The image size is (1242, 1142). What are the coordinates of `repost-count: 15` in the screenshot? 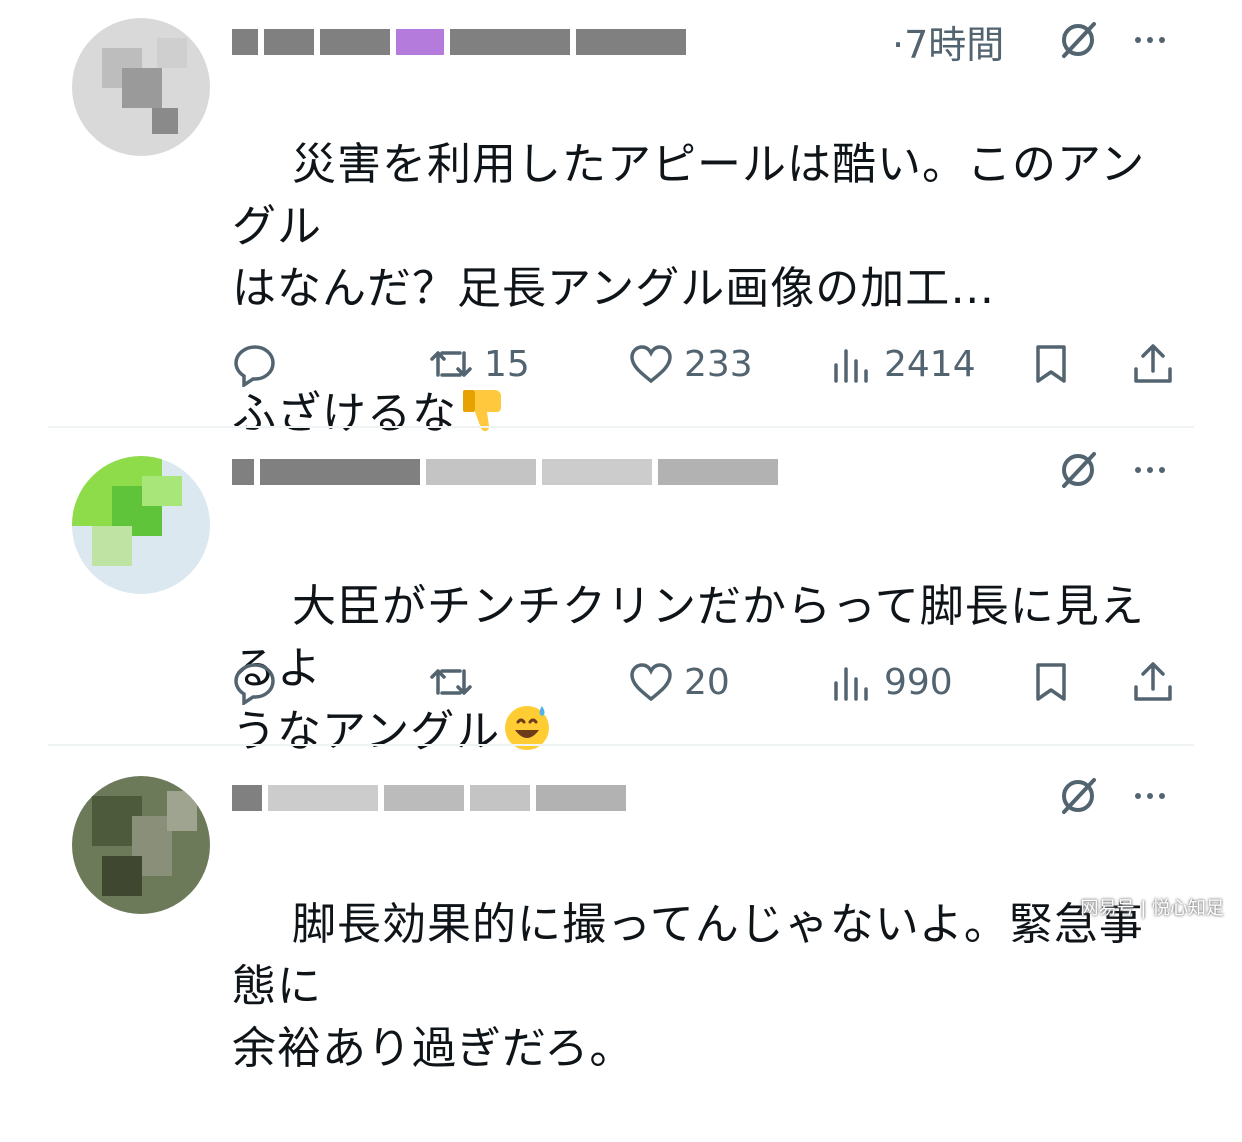 It's located at (507, 364).